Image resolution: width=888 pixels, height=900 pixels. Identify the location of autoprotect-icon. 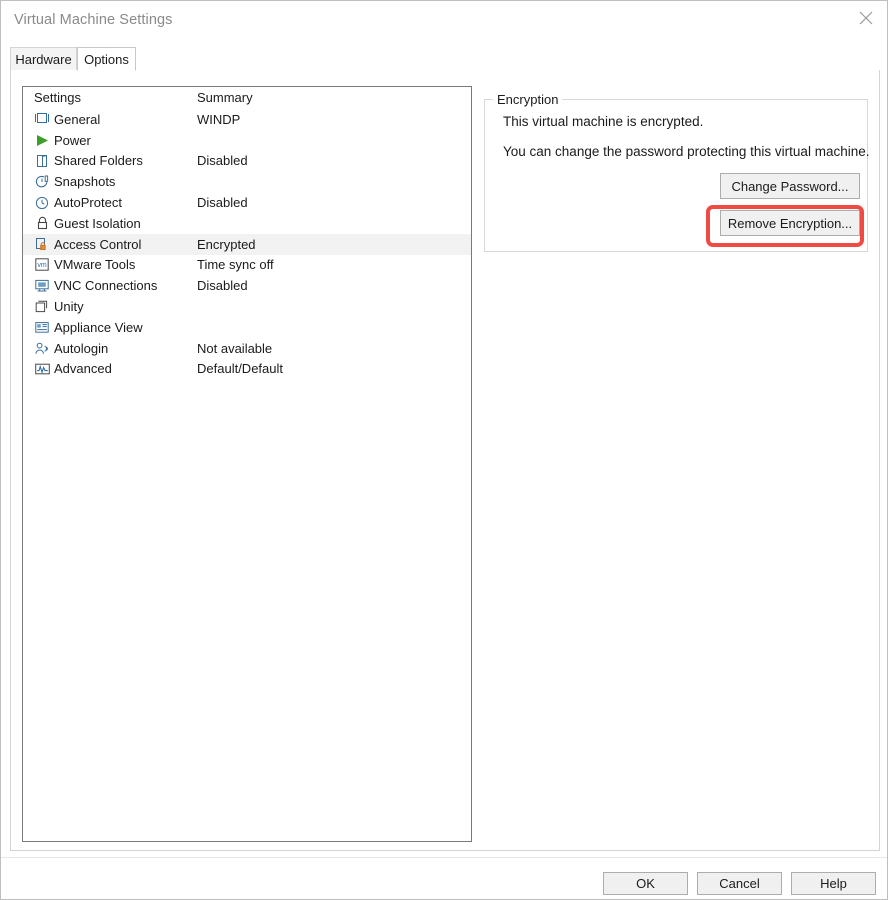
(42, 203).